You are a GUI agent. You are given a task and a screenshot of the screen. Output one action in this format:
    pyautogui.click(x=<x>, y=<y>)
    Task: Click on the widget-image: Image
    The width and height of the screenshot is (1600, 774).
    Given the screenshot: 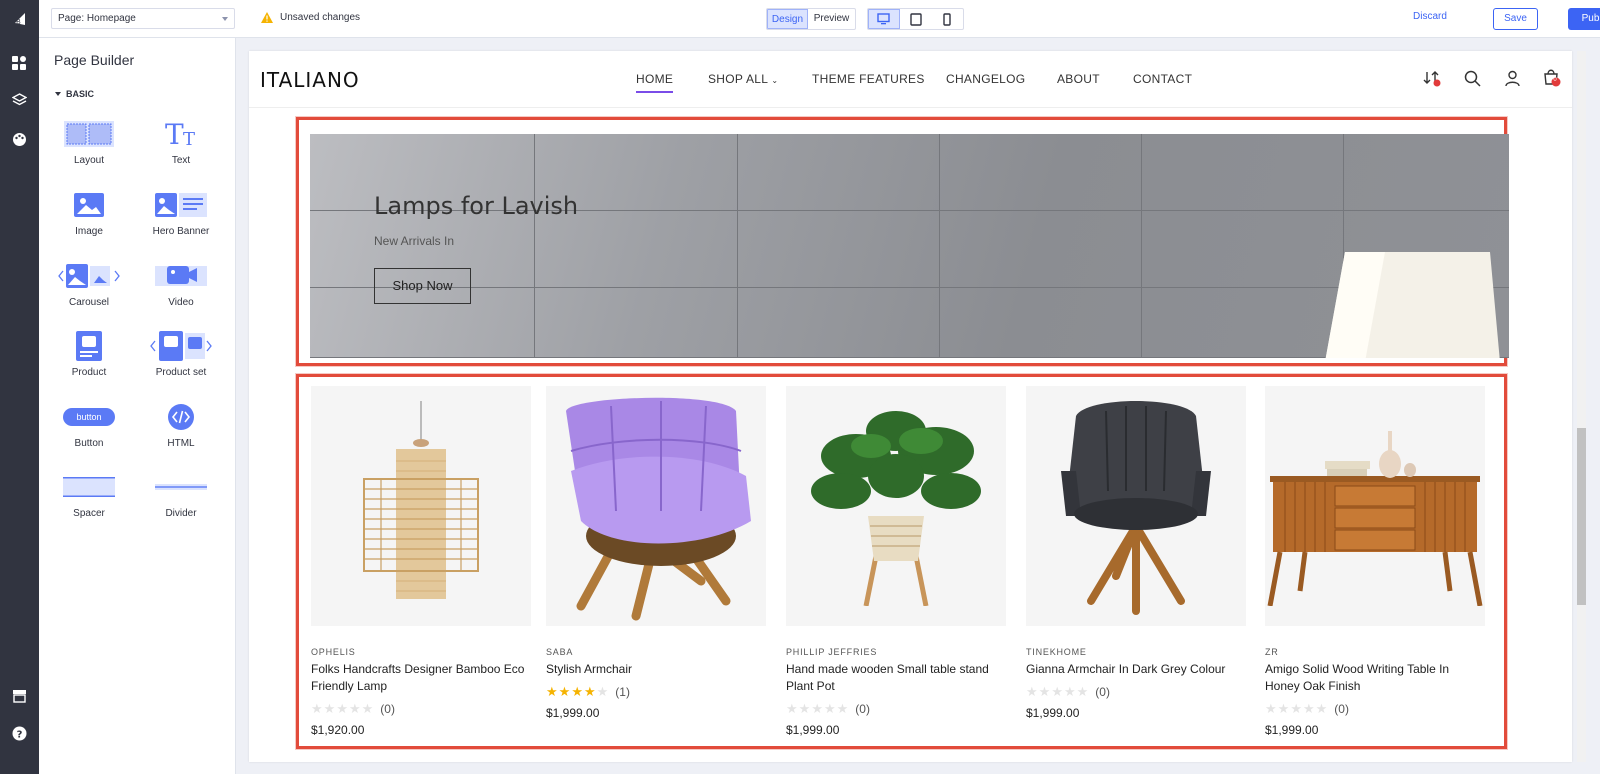 What is the action you would take?
    pyautogui.click(x=89, y=211)
    